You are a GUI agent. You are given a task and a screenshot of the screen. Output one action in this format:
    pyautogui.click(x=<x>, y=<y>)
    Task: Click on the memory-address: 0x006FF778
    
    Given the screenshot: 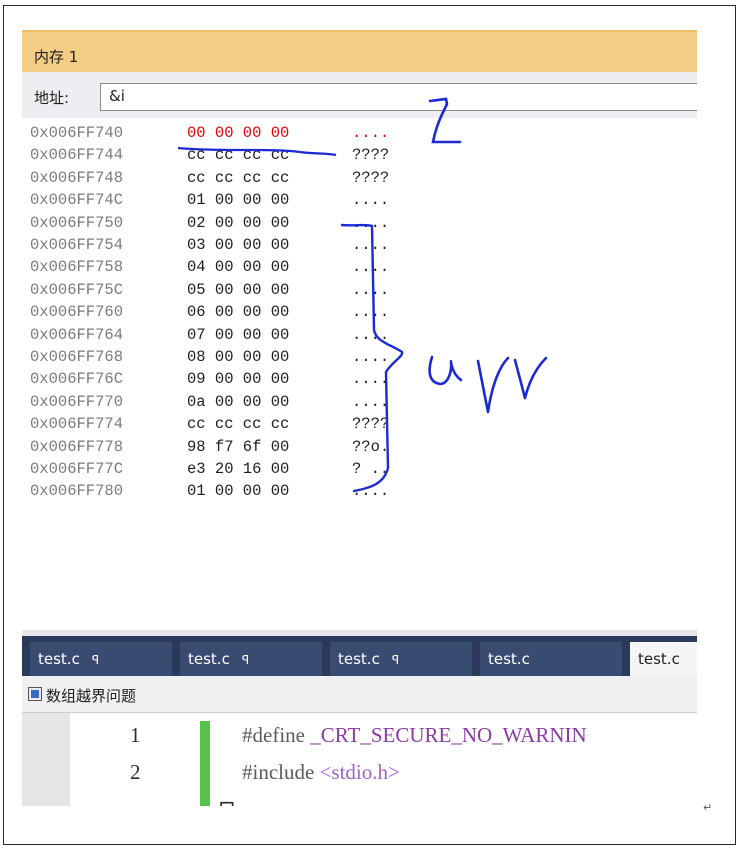 What is the action you would take?
    pyautogui.click(x=77, y=446)
    